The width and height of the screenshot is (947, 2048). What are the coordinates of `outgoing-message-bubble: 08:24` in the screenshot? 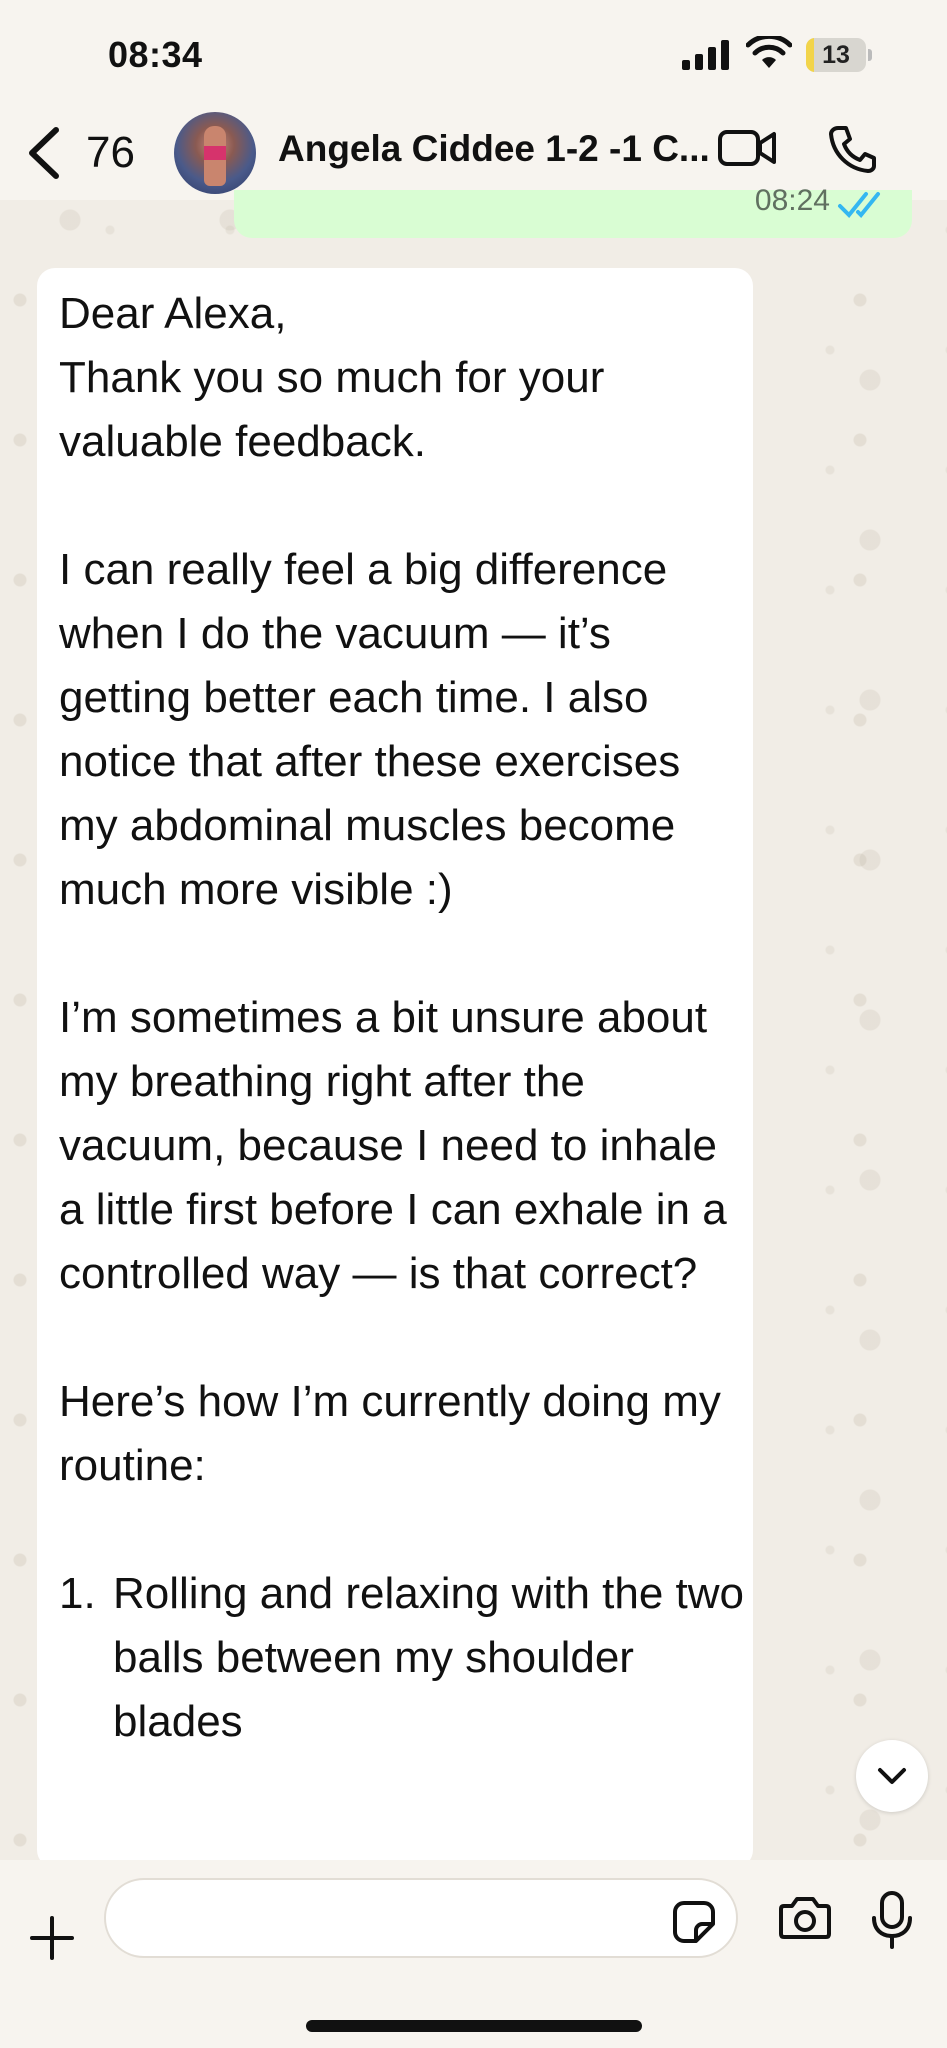 It's located at (573, 211).